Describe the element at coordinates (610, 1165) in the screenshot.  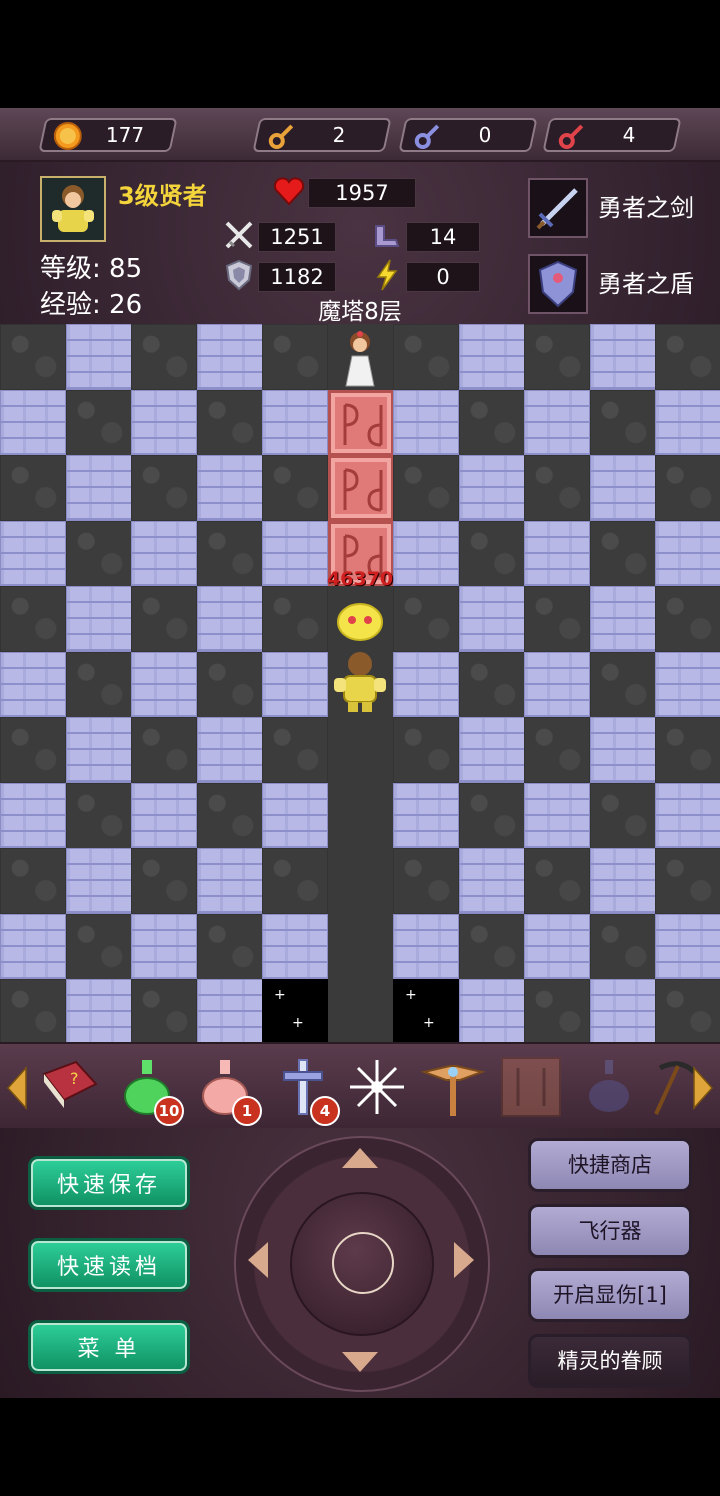
I see `quick-shop-button: 快捷商店` at that location.